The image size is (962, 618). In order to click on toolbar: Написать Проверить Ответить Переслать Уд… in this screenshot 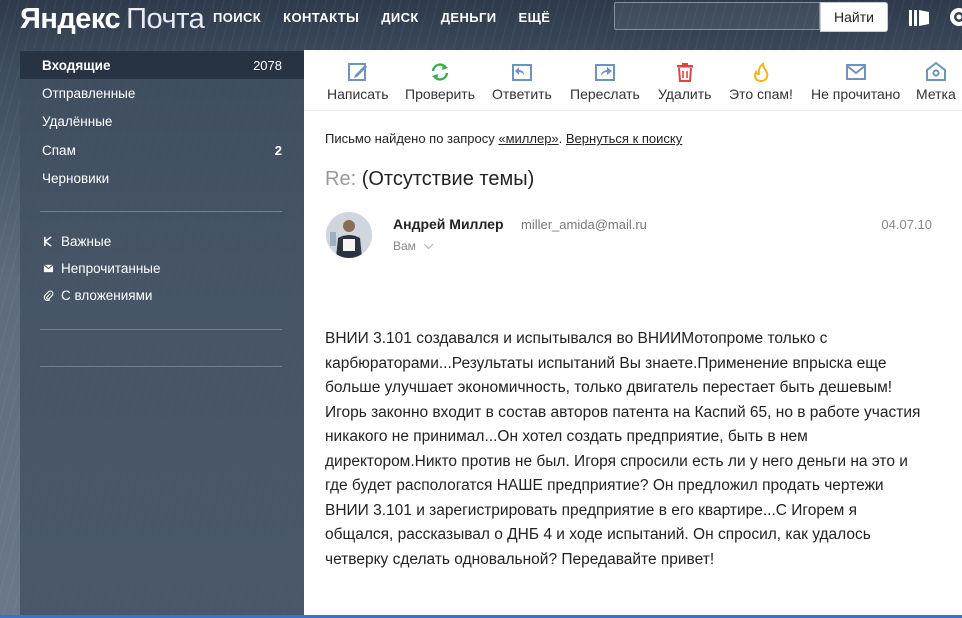, I will do `click(633, 80)`.